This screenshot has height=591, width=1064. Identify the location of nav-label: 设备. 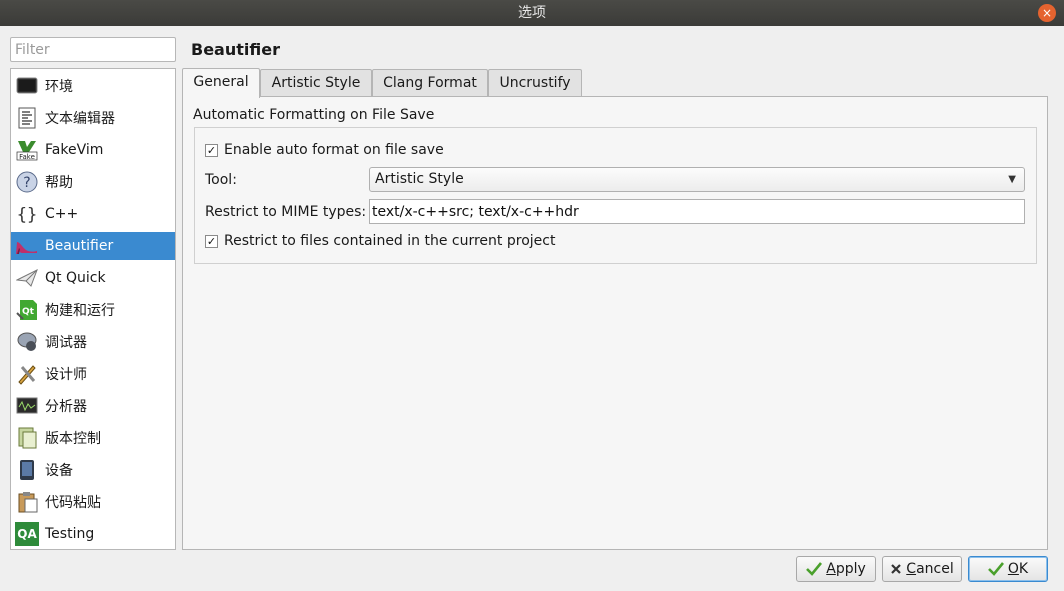
(59, 471).